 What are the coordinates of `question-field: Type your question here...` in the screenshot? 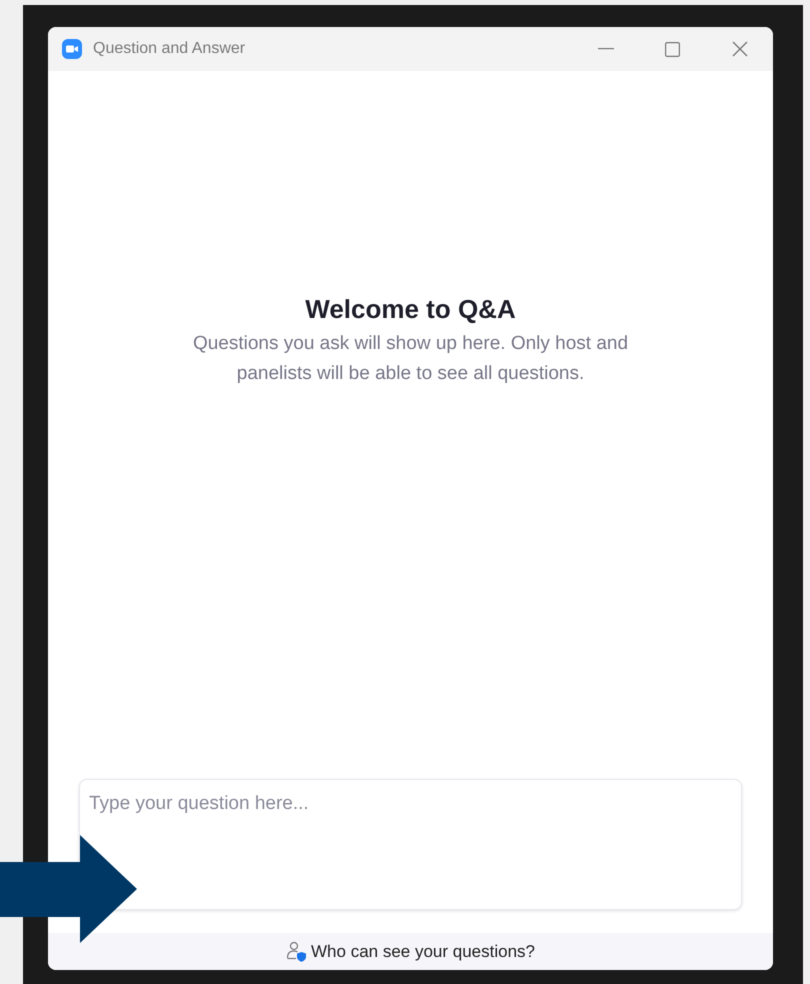 It's located at (410, 844).